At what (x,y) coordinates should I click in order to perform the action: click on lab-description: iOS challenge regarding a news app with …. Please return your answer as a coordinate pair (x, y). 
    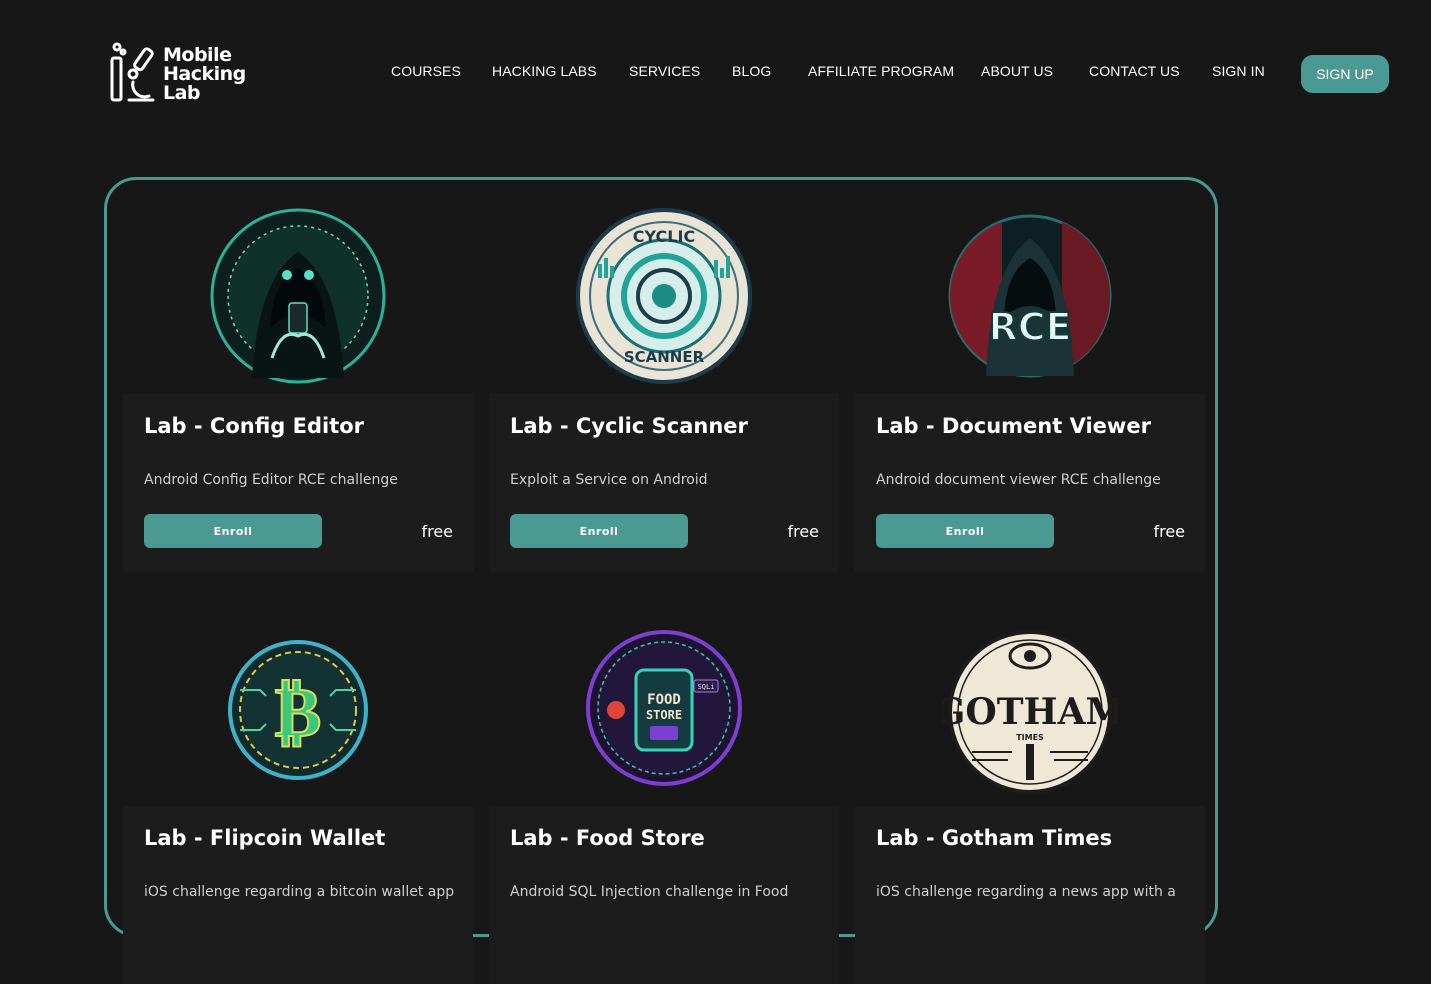
    Looking at the image, I should click on (1026, 892).